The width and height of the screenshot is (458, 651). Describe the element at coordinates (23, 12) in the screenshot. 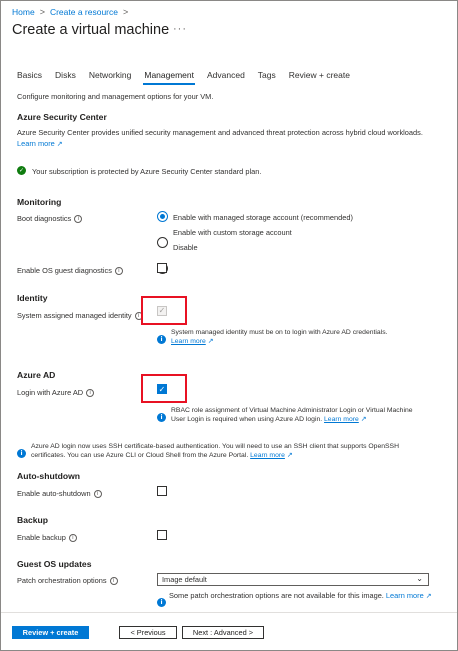

I see `breadcrumb-home: Home` at that location.